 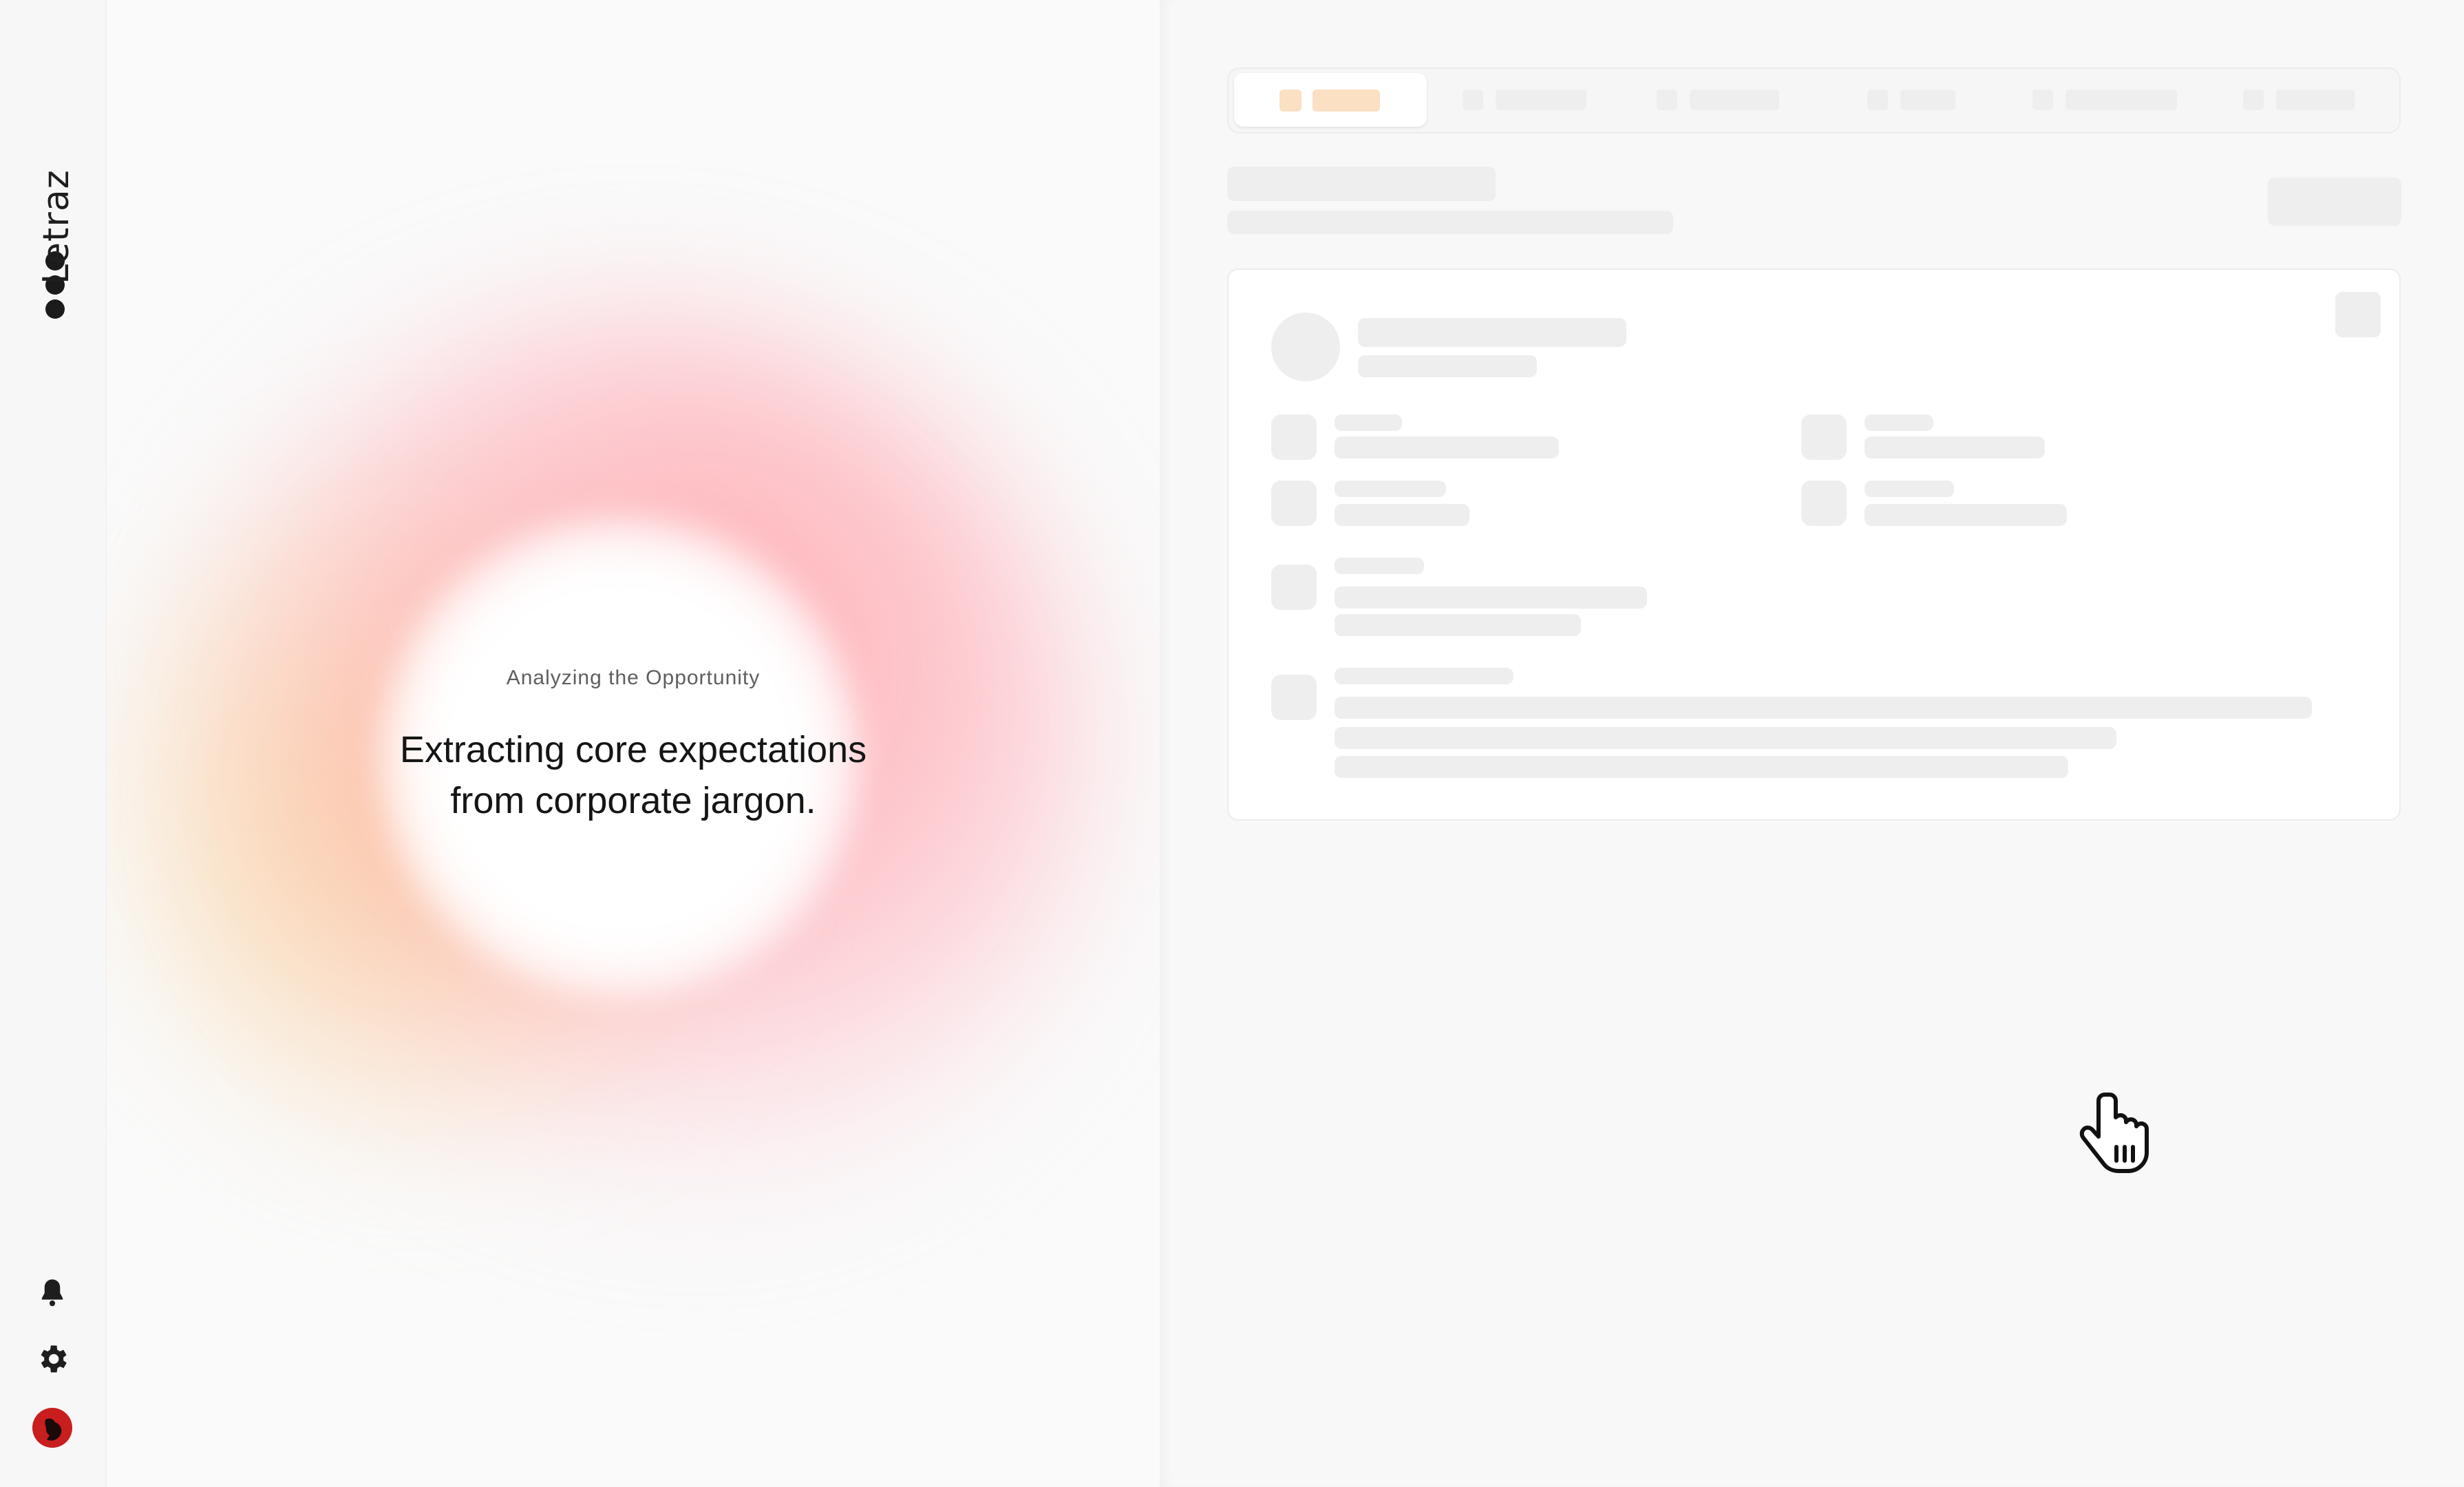 I want to click on gear-icon, so click(x=52, y=1359).